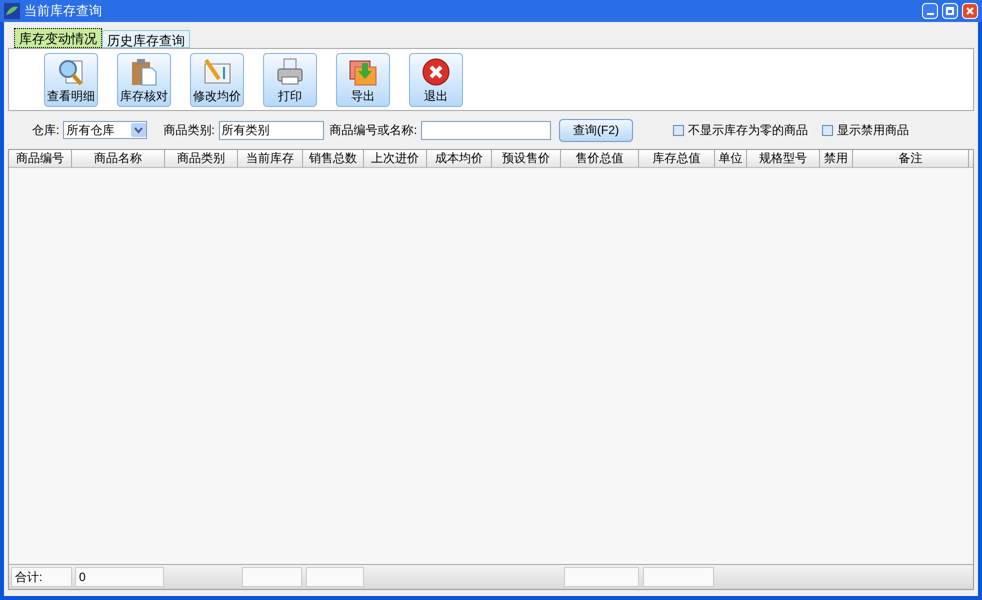 This screenshot has width=982, height=600. Describe the element at coordinates (677, 158) in the screenshot. I see `column-header: 库存总值` at that location.